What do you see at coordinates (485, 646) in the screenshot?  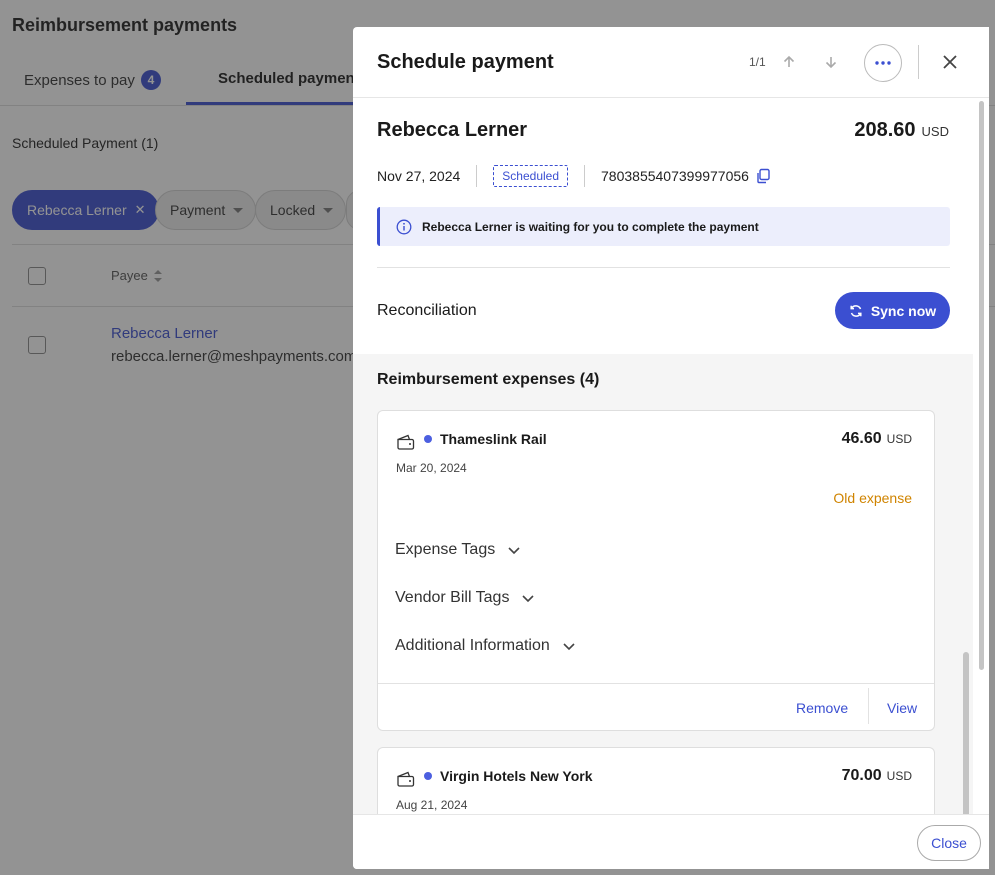 I see `additional-information-toggle: Additional Information` at bounding box center [485, 646].